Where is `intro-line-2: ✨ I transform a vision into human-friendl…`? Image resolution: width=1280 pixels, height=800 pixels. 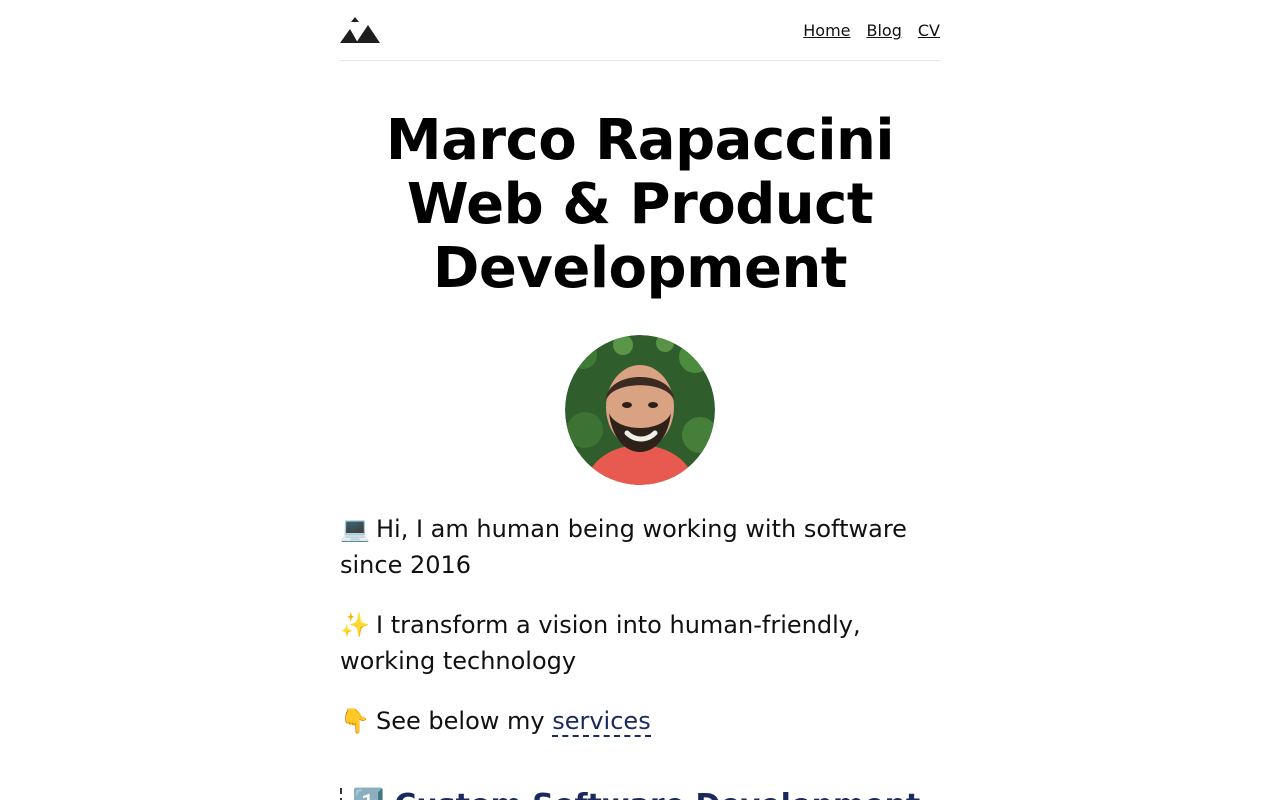 intro-line-2: ✨ I transform a vision into human-friendl… is located at coordinates (640, 643).